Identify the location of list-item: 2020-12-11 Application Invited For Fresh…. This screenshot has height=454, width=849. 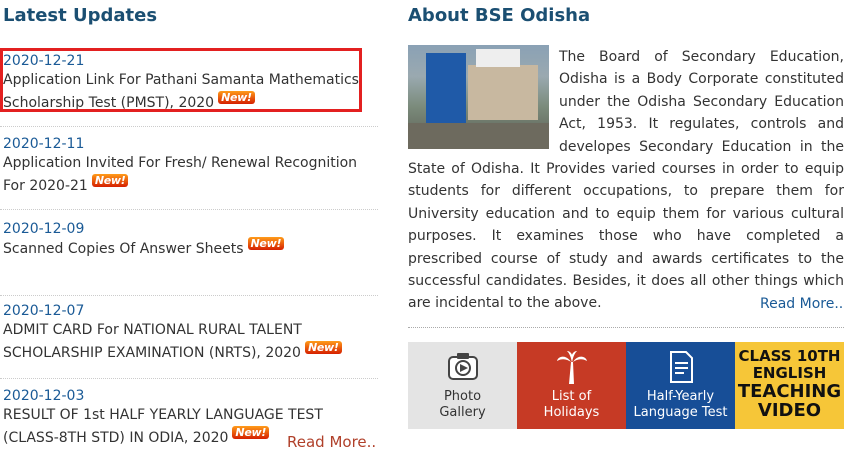
(183, 166).